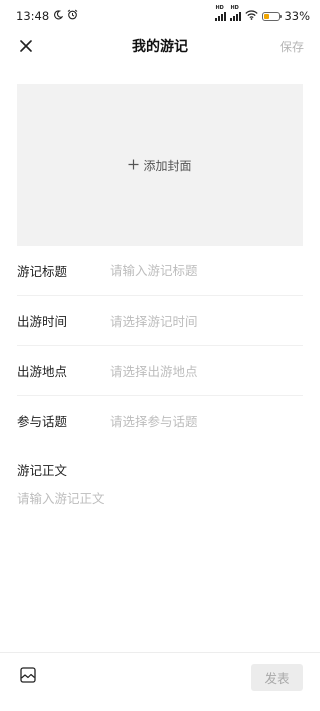 Image resolution: width=320 pixels, height=711 pixels. Describe the element at coordinates (72, 16) in the screenshot. I see `alarm-icon` at that location.